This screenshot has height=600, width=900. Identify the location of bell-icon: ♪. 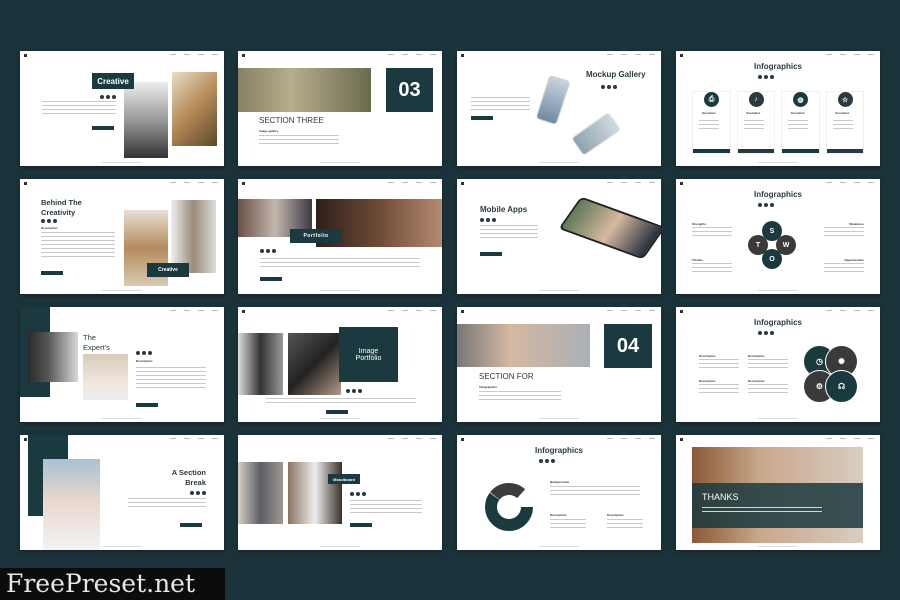
(756, 99).